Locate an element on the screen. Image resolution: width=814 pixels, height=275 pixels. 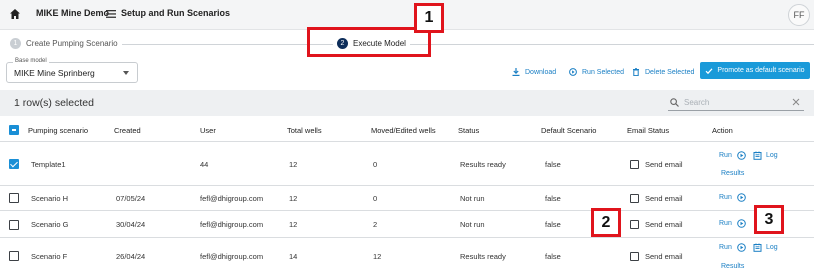
home-icon is located at coordinates (15, 14).